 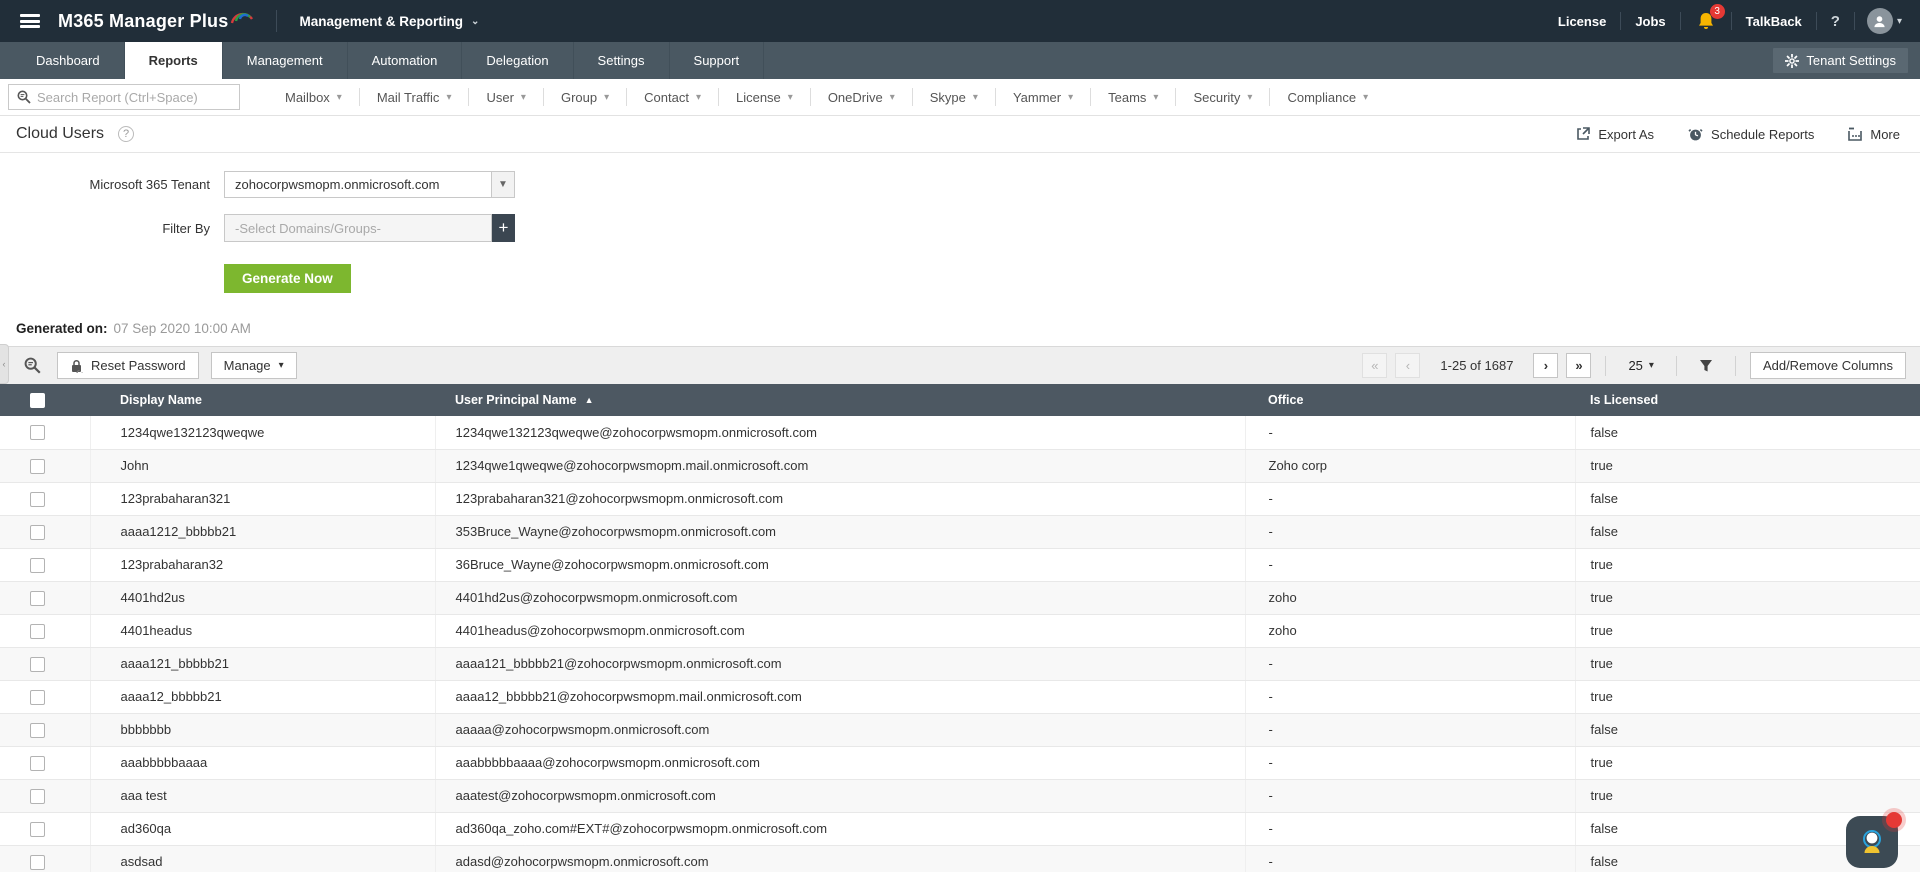 I want to click on help-icon: ?, so click(x=1835, y=21).